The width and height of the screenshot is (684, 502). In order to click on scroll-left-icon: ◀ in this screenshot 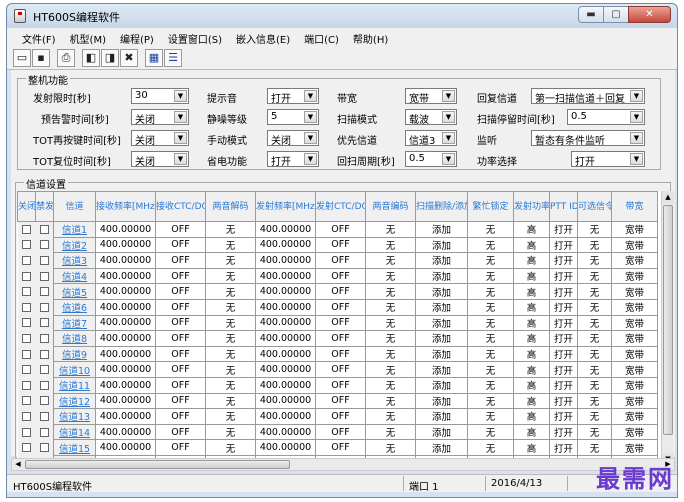, I will do `click(18, 464)`.